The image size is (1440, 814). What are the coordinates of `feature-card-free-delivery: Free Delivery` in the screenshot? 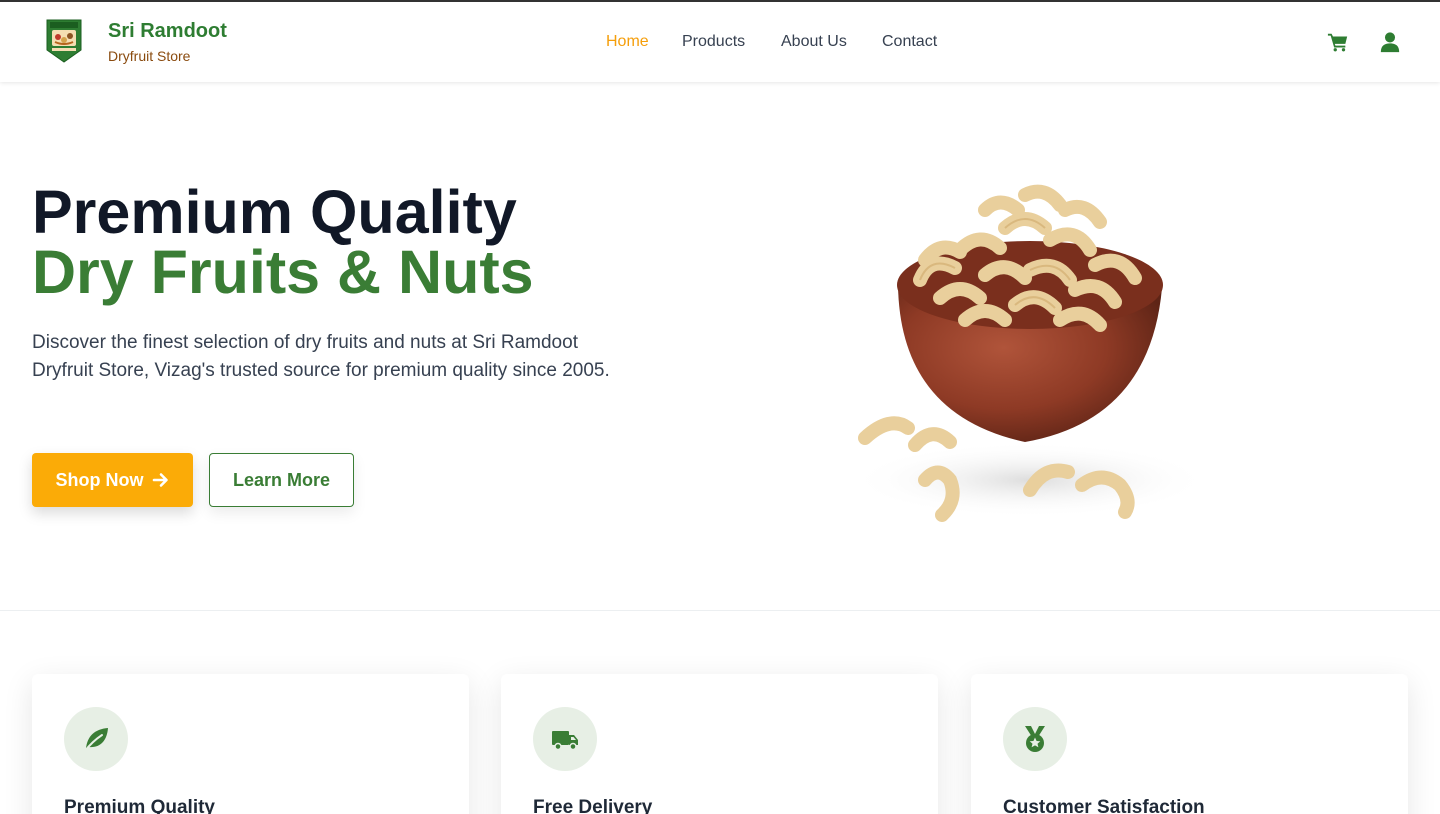 It's located at (719, 744).